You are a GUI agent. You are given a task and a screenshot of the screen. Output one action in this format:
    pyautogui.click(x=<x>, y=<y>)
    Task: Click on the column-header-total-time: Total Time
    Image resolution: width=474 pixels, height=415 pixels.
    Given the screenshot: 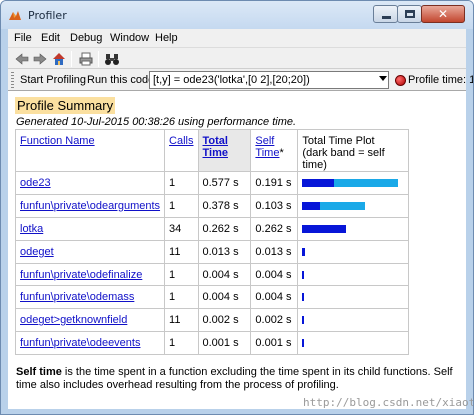 What is the action you would take?
    pyautogui.click(x=224, y=150)
    